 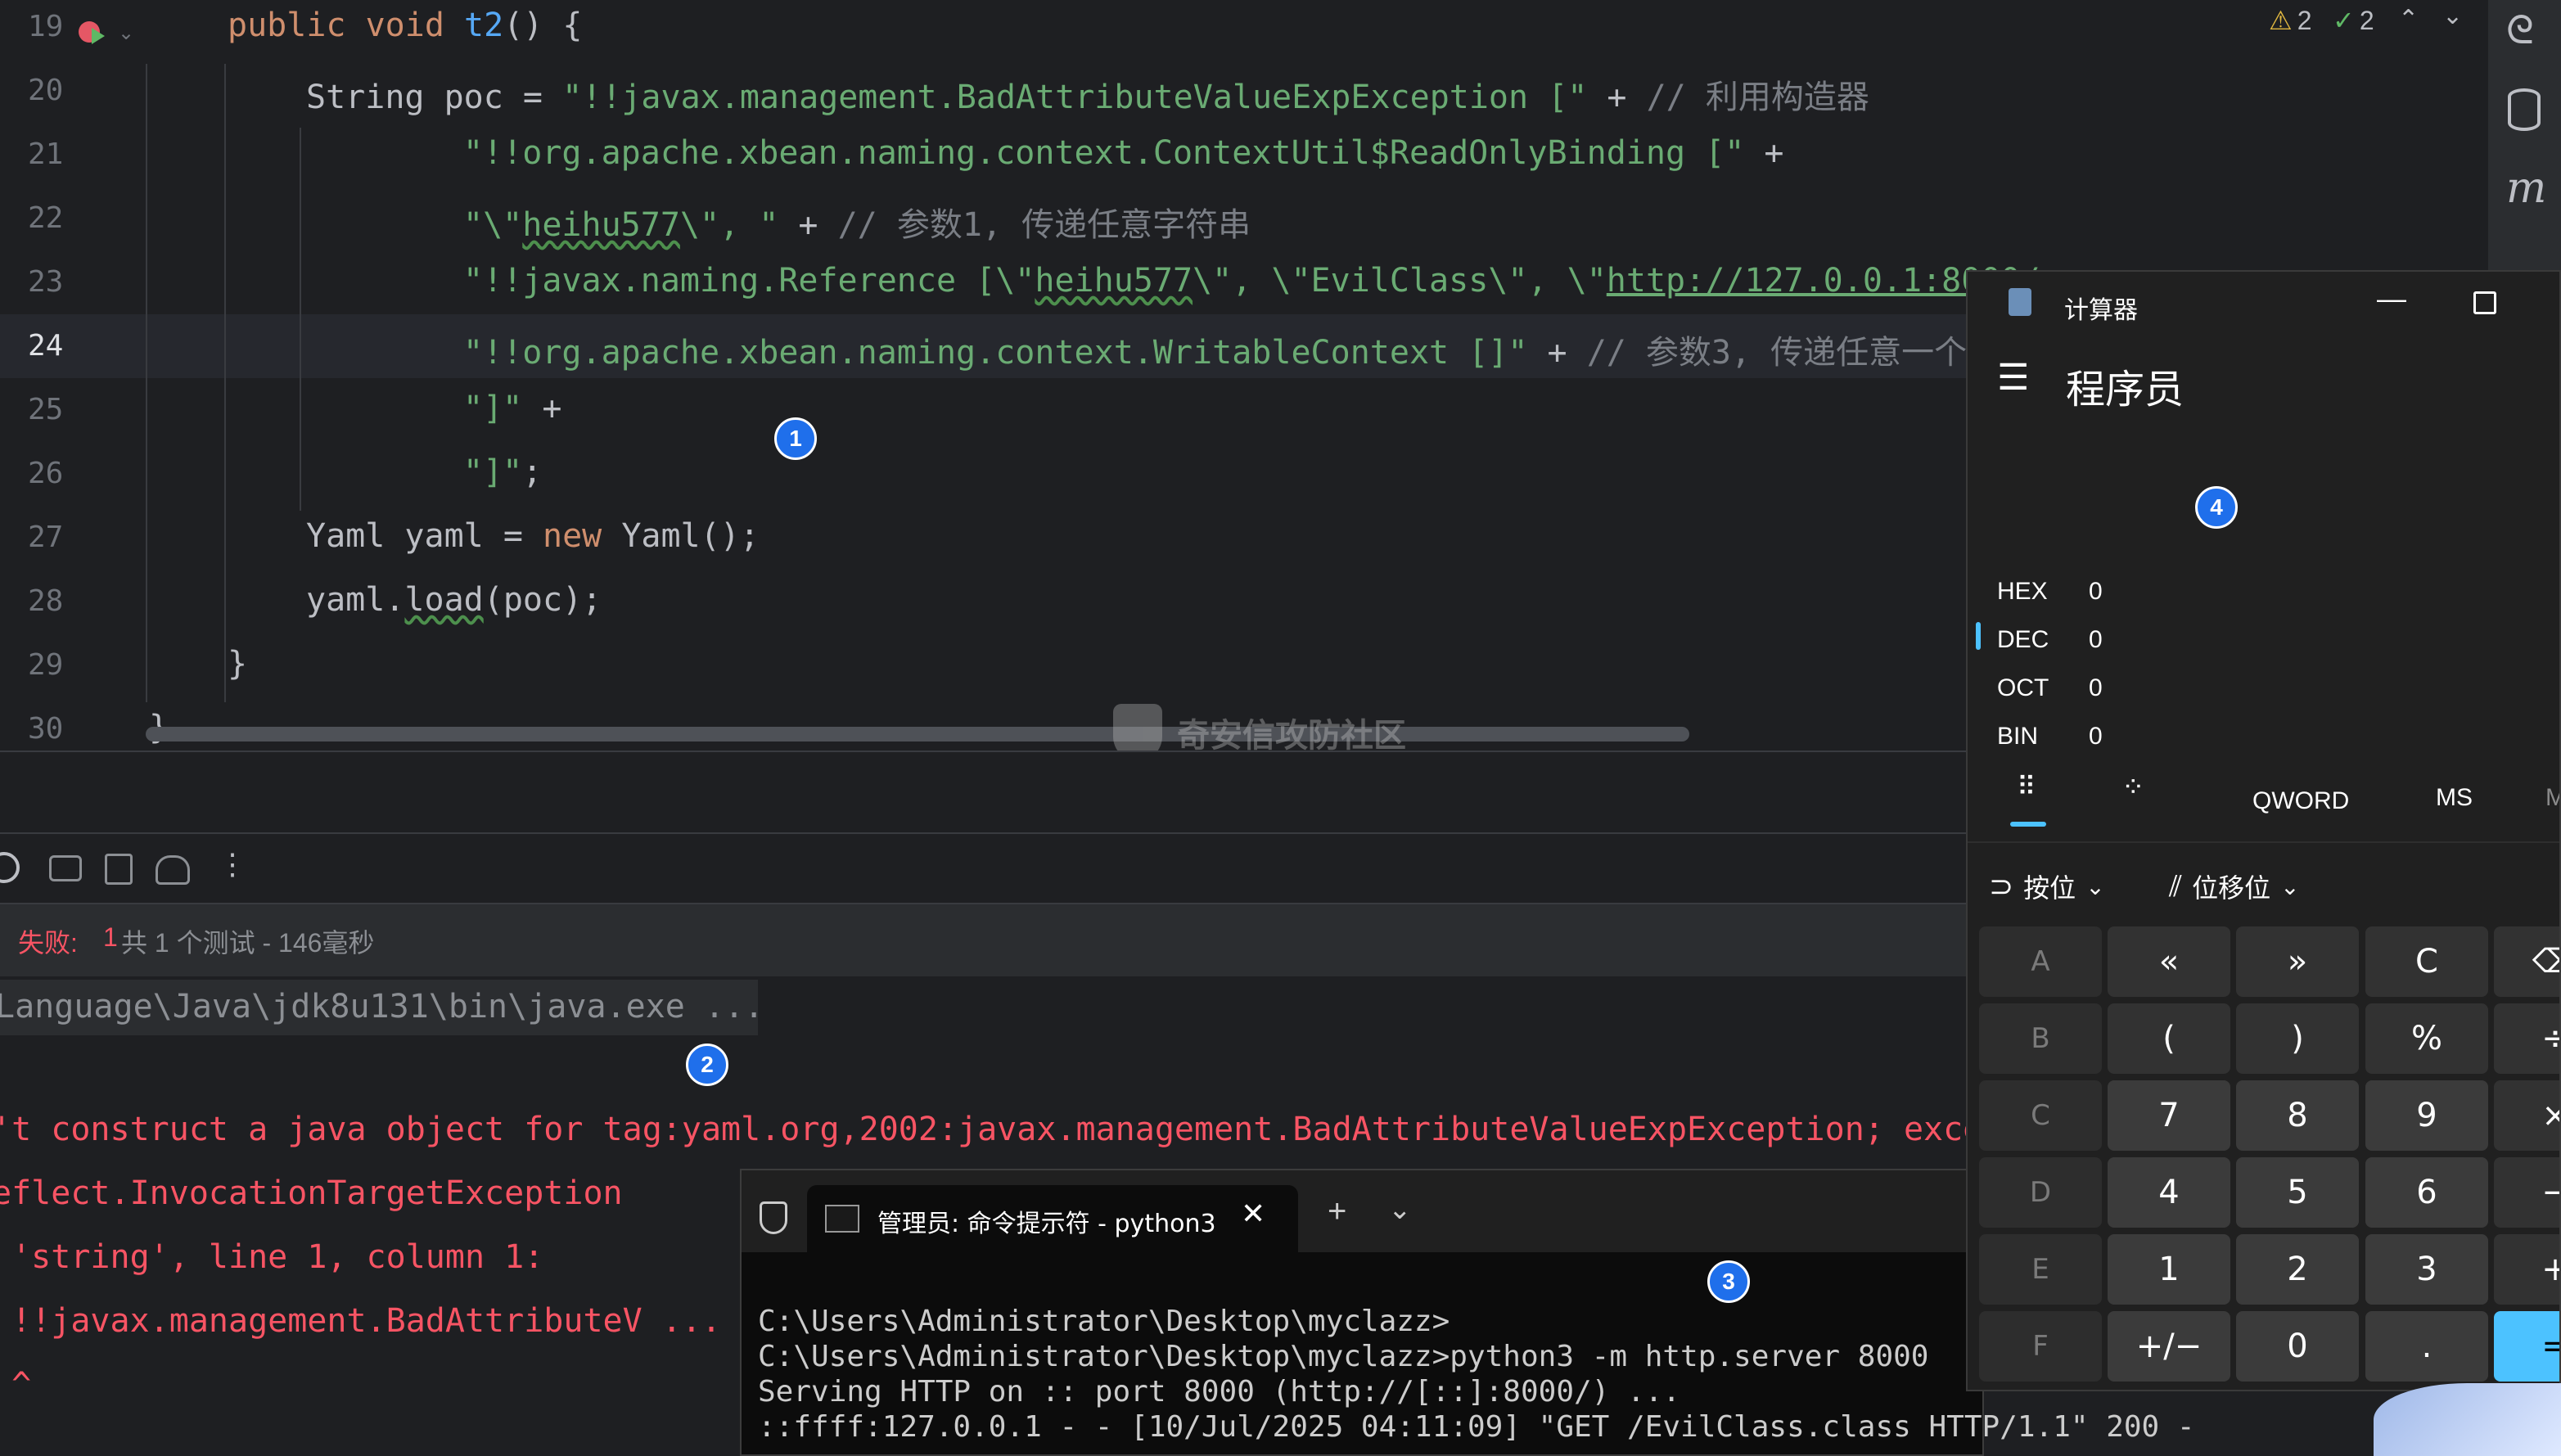 I want to click on camera-icon, so click(x=65, y=868).